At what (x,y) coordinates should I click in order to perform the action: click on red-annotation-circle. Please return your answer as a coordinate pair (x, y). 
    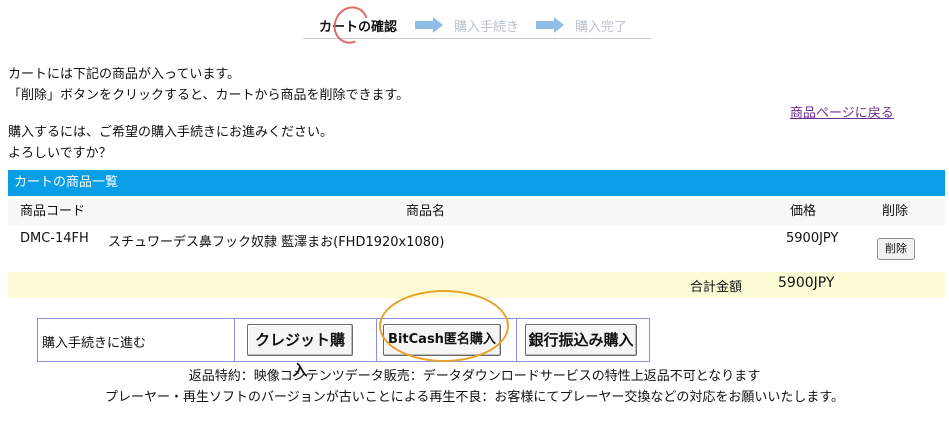
    Looking at the image, I should click on (351, 25).